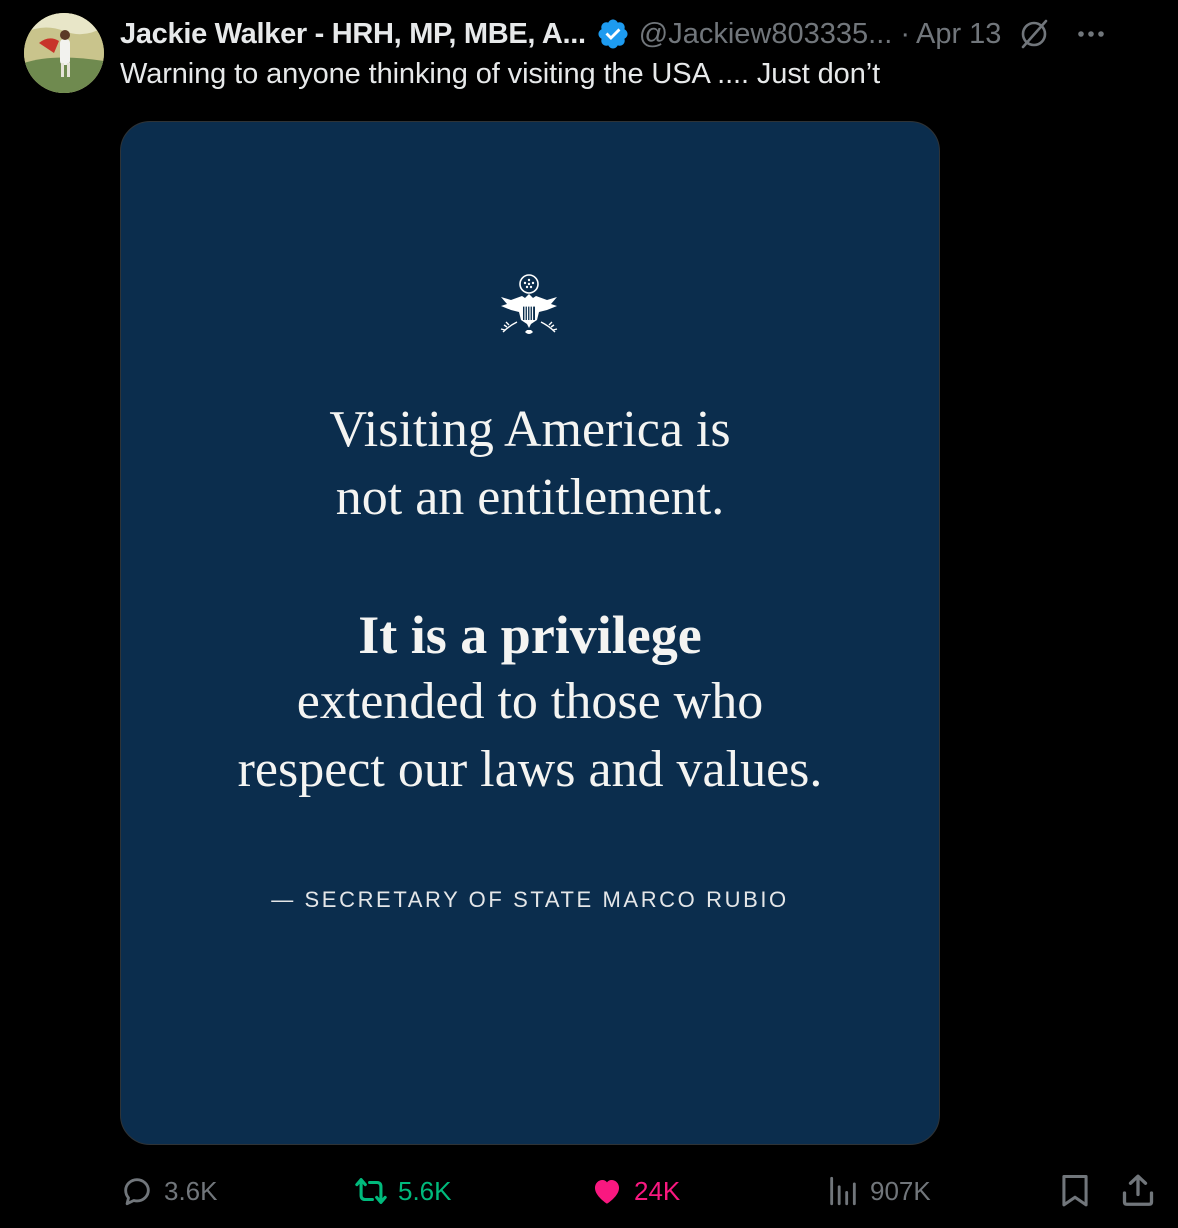  What do you see at coordinates (1138, 1190) in the screenshot?
I see `share-icon` at bounding box center [1138, 1190].